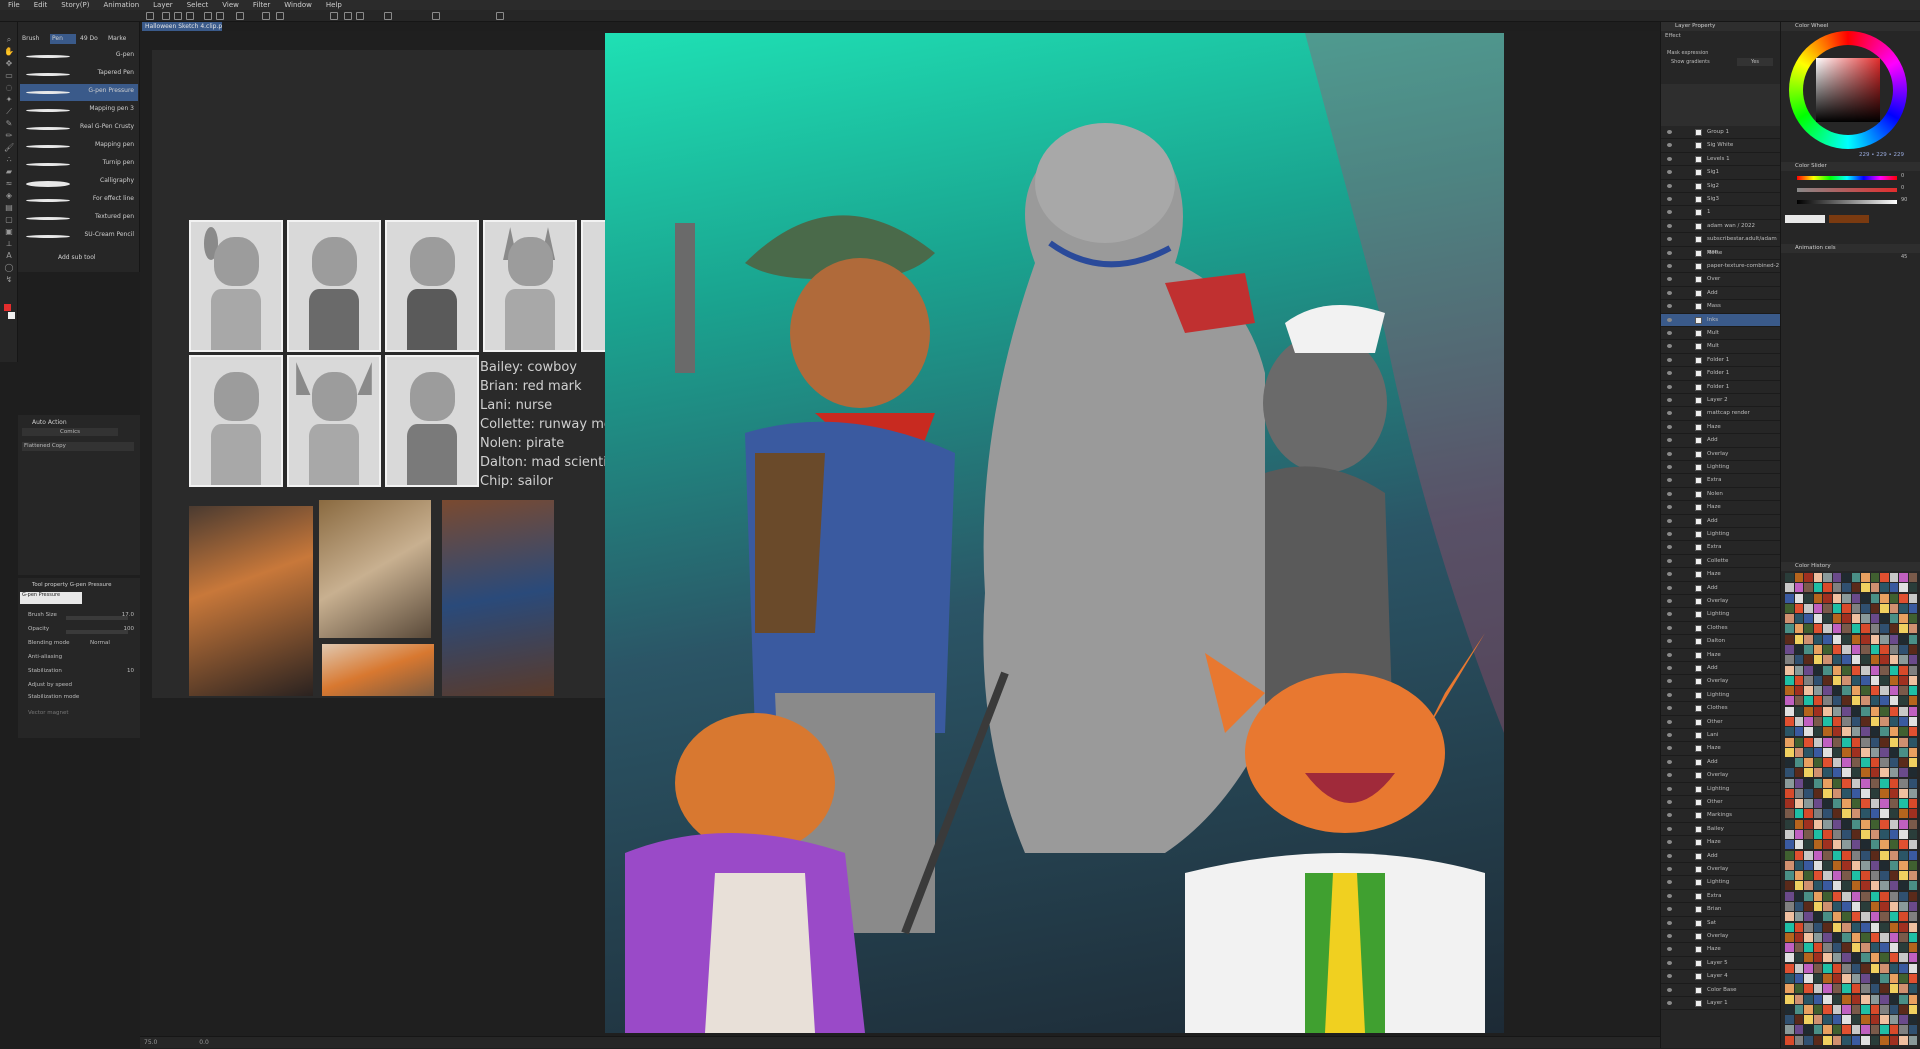 This screenshot has width=1920, height=1049. Describe the element at coordinates (1847, 190) in the screenshot. I see `saturation-slider` at that location.